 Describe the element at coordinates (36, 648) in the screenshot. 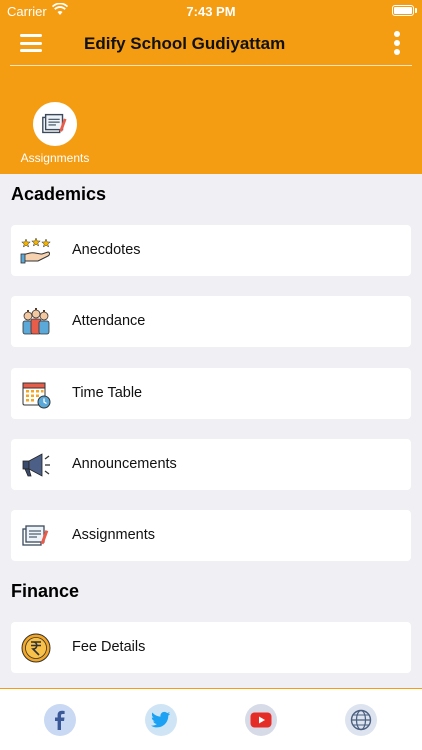

I see `rupee-coin-icon` at that location.